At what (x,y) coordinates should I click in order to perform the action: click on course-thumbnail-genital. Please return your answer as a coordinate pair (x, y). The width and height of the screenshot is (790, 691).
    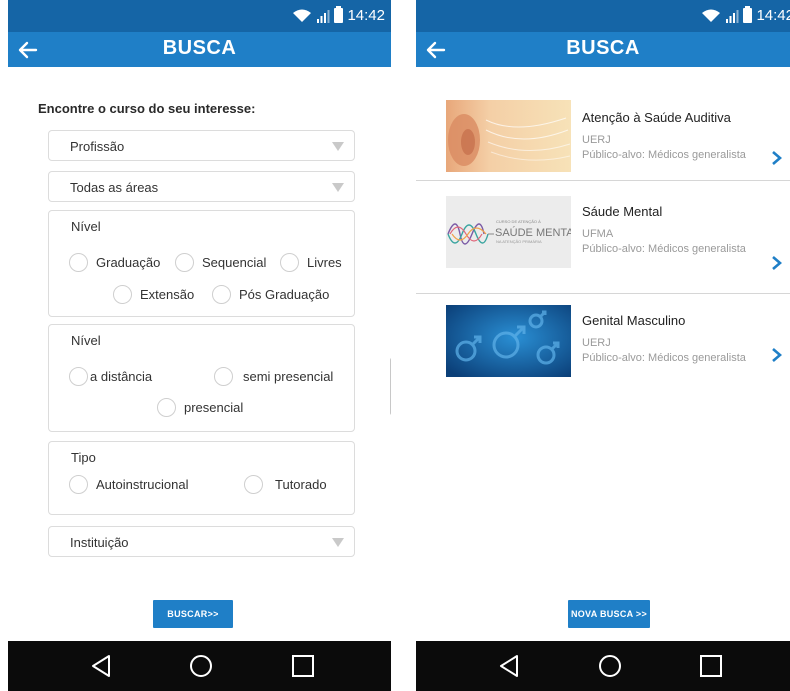
    Looking at the image, I should click on (508, 341).